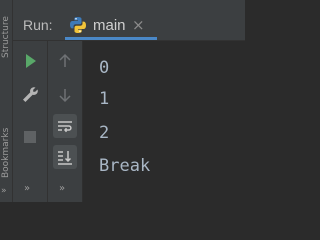 Image resolution: width=320 pixels, height=240 pixels. I want to click on scroll-to-end-icon, so click(65, 158).